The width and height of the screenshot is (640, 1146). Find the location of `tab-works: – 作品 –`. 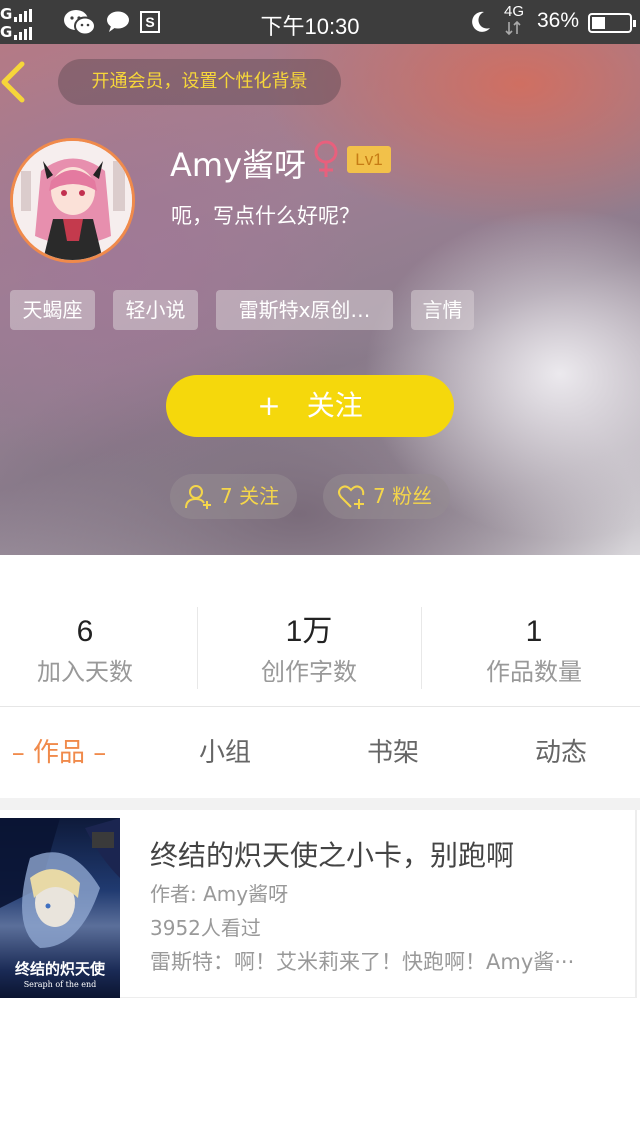

tab-works: – 作品 – is located at coordinates (59, 753).